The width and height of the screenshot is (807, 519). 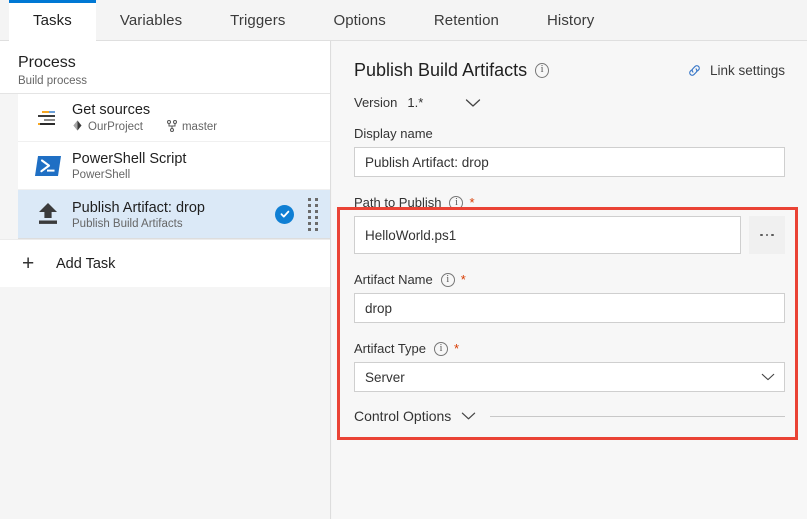 I want to click on tab-triggers: Triggers, so click(x=257, y=20).